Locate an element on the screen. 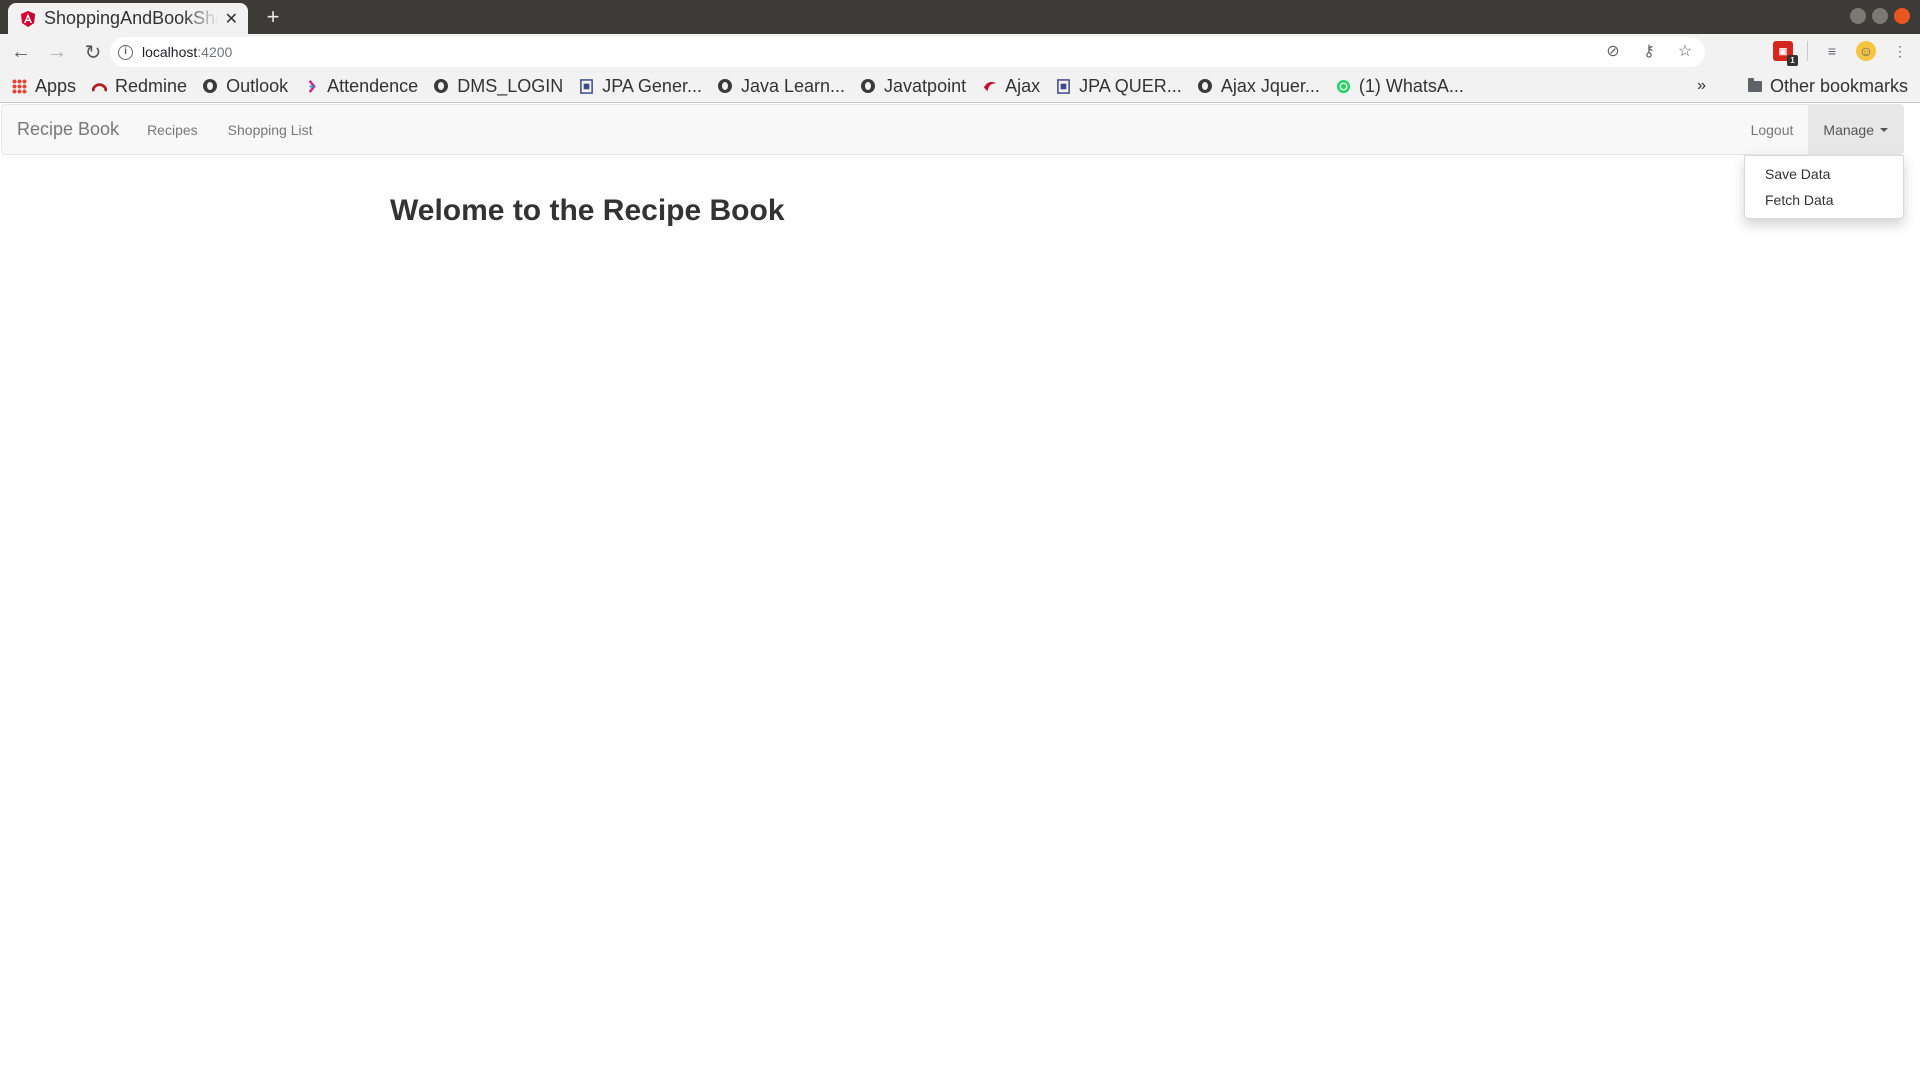 The image size is (1920, 1080). attendence-icon is located at coordinates (312, 86).